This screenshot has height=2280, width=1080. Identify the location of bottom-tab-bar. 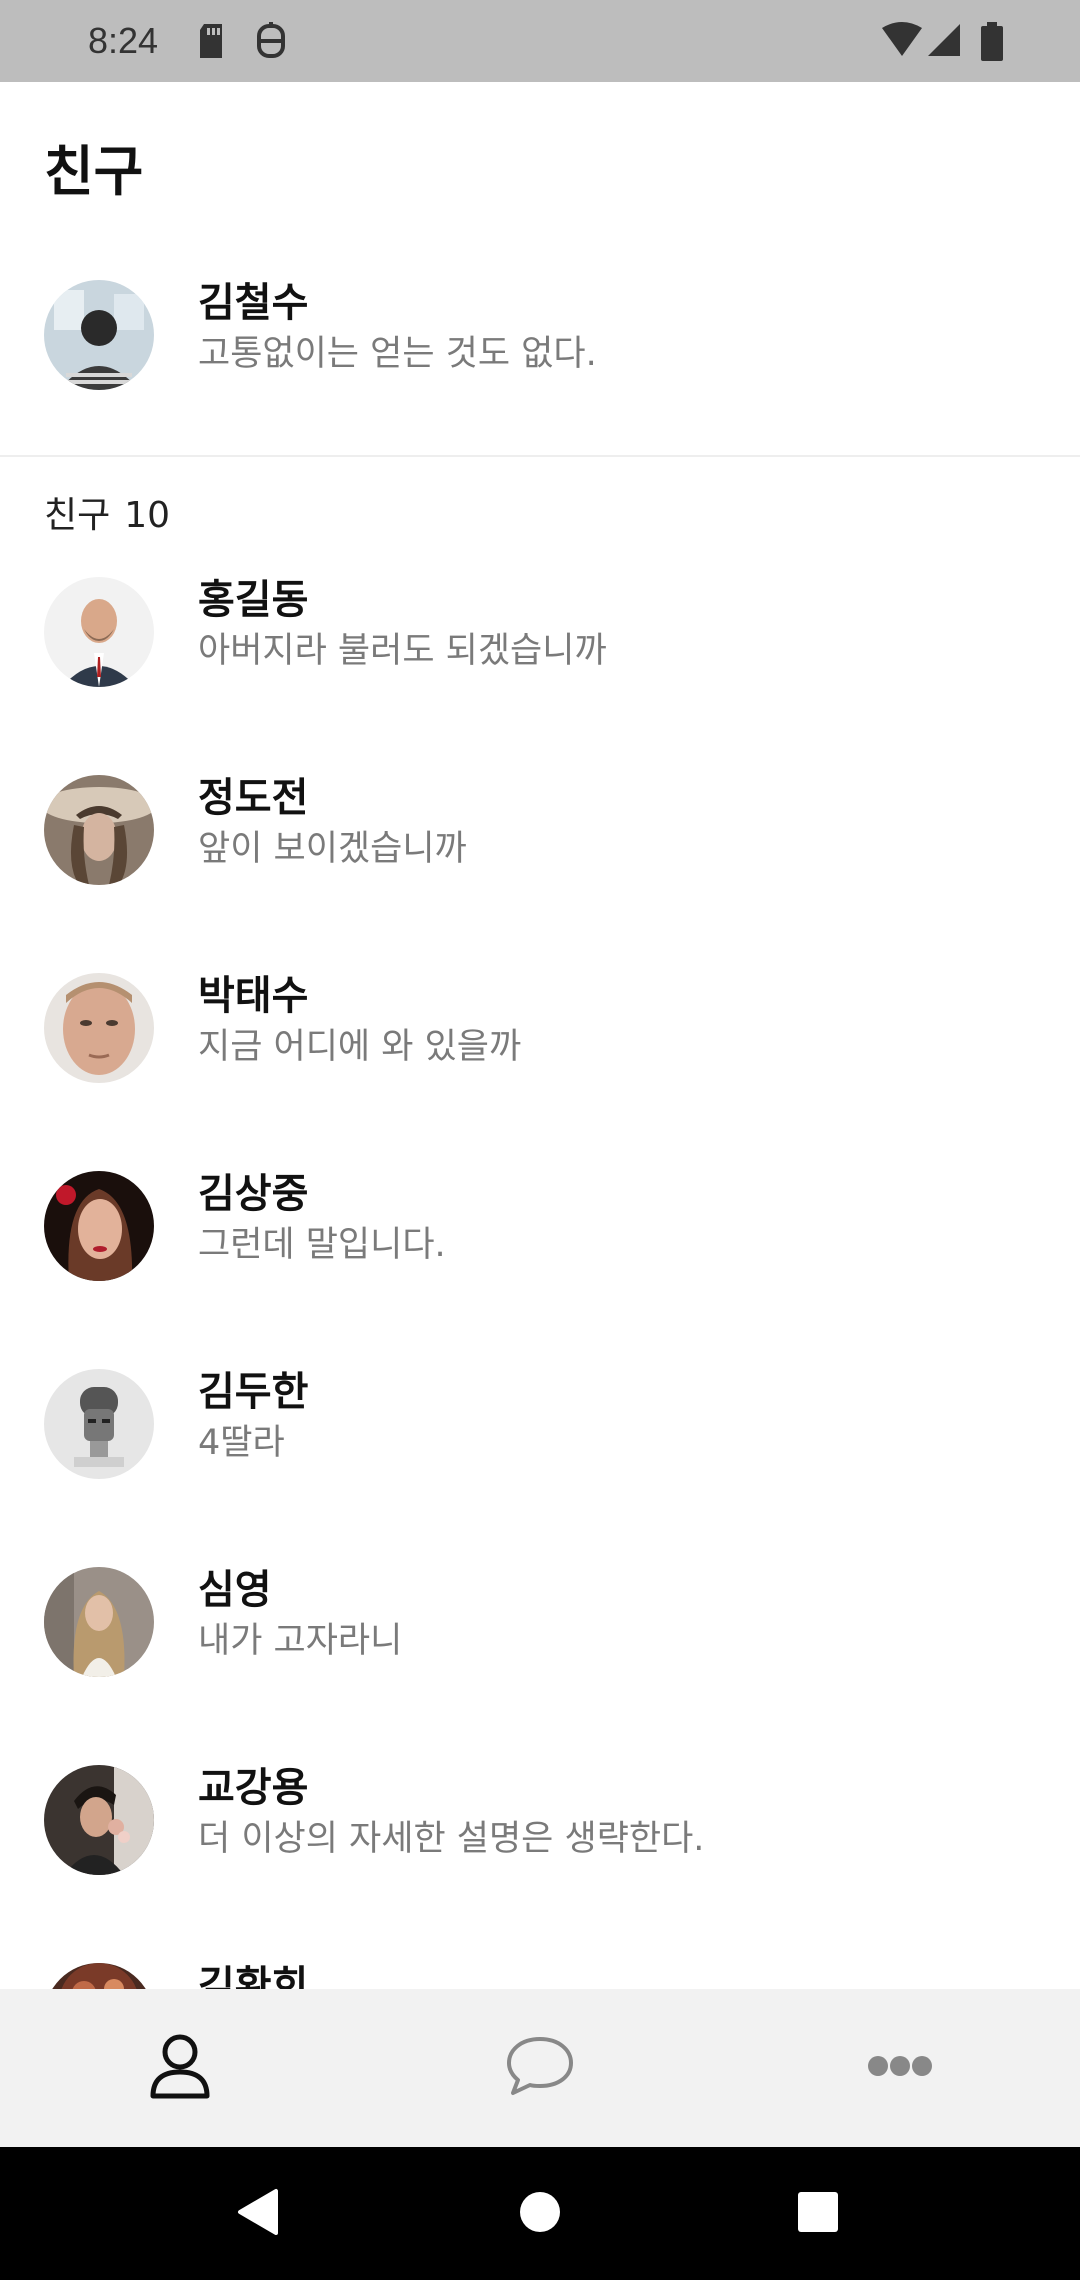
(540, 2068).